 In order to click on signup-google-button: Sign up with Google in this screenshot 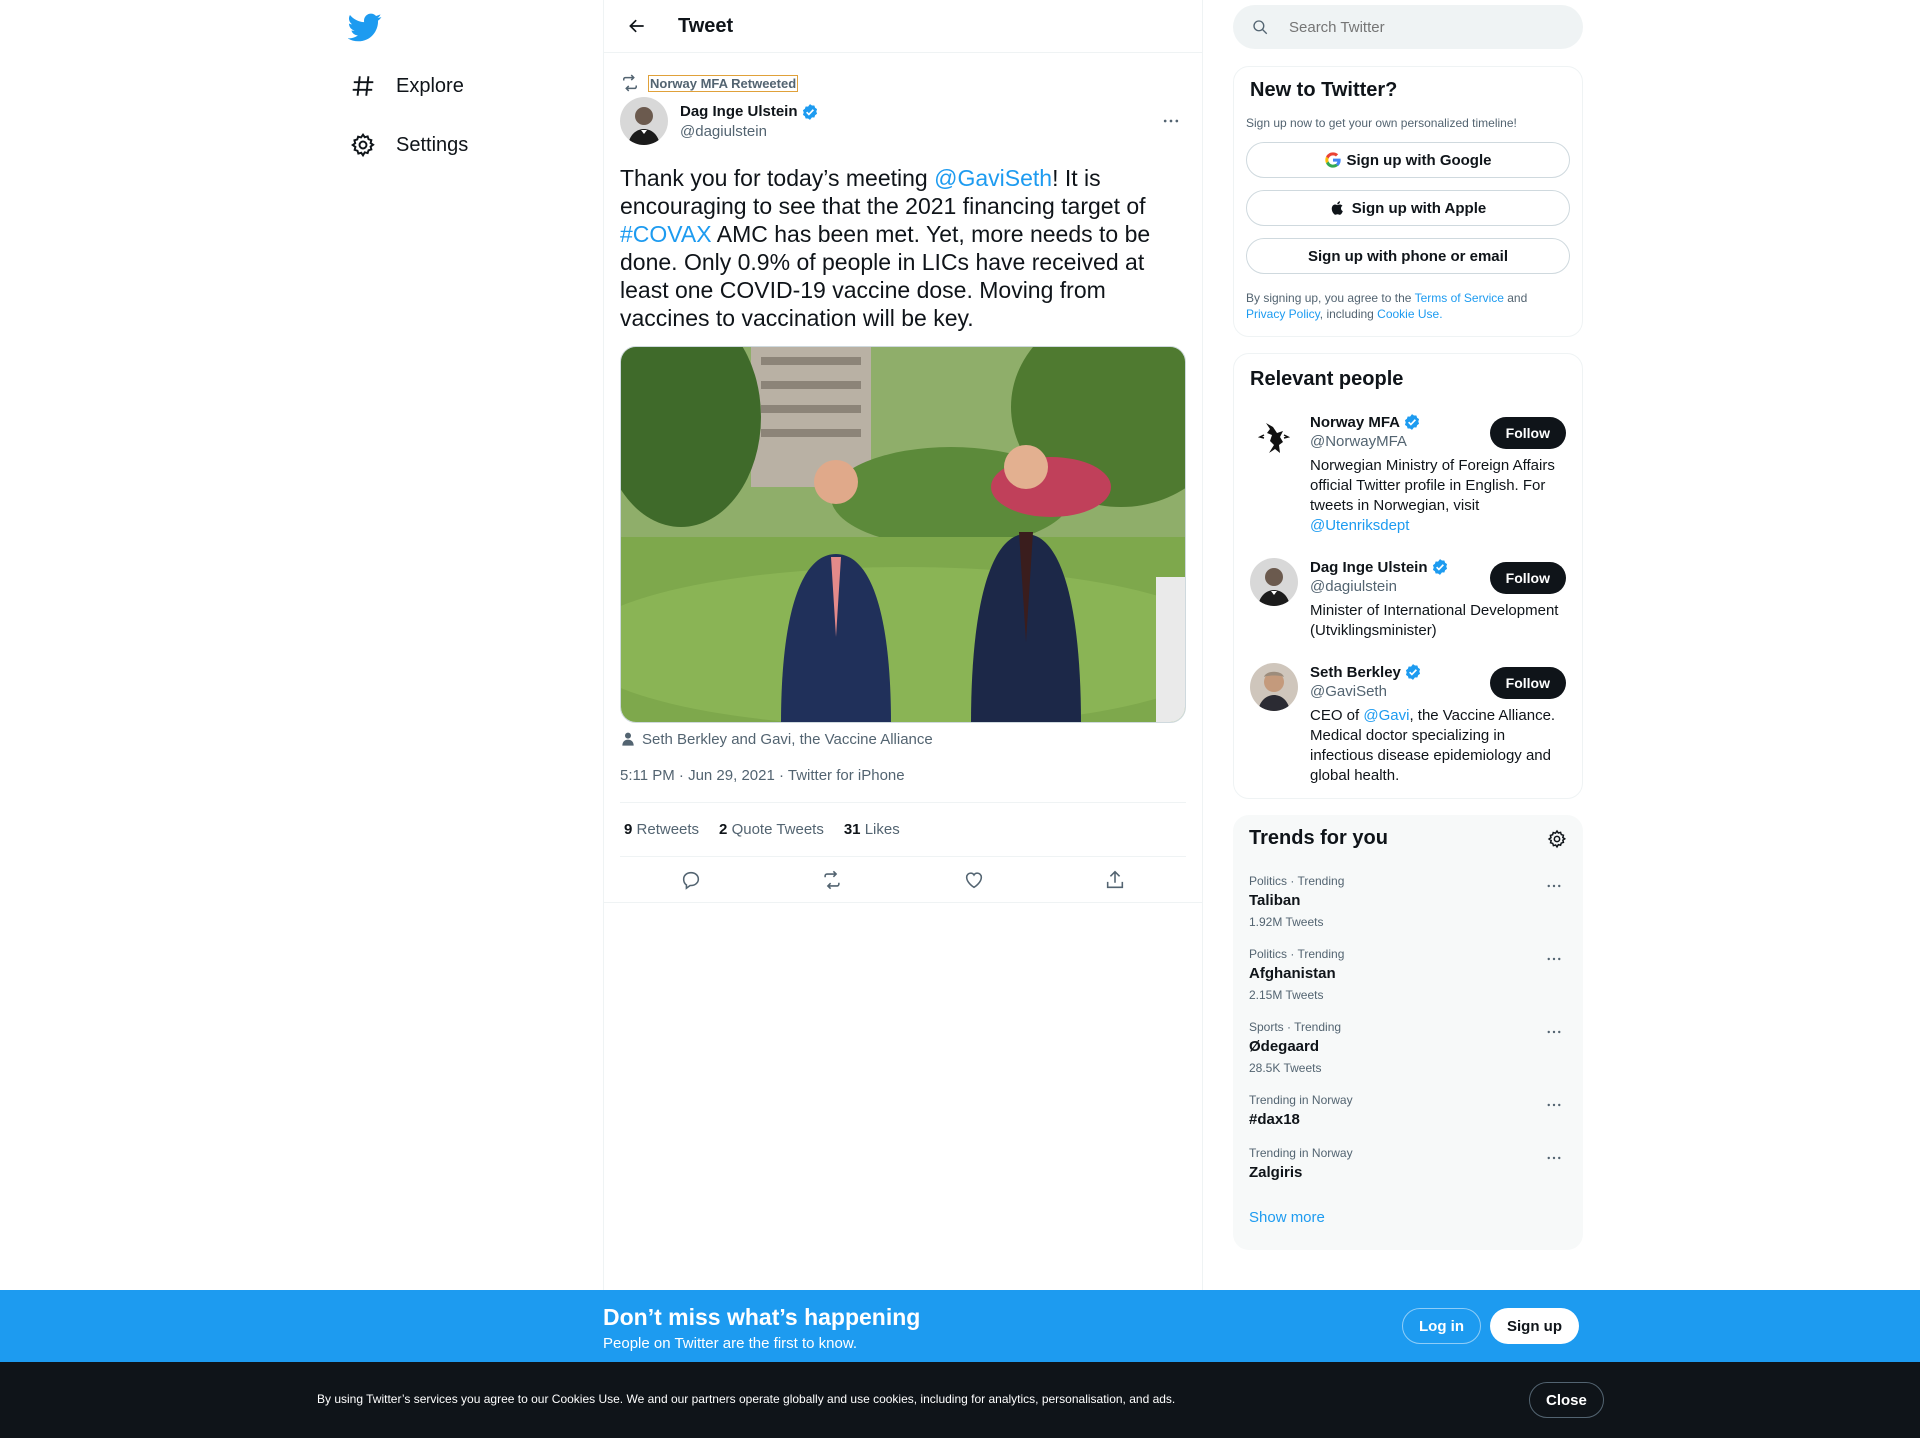, I will do `click(1408, 160)`.